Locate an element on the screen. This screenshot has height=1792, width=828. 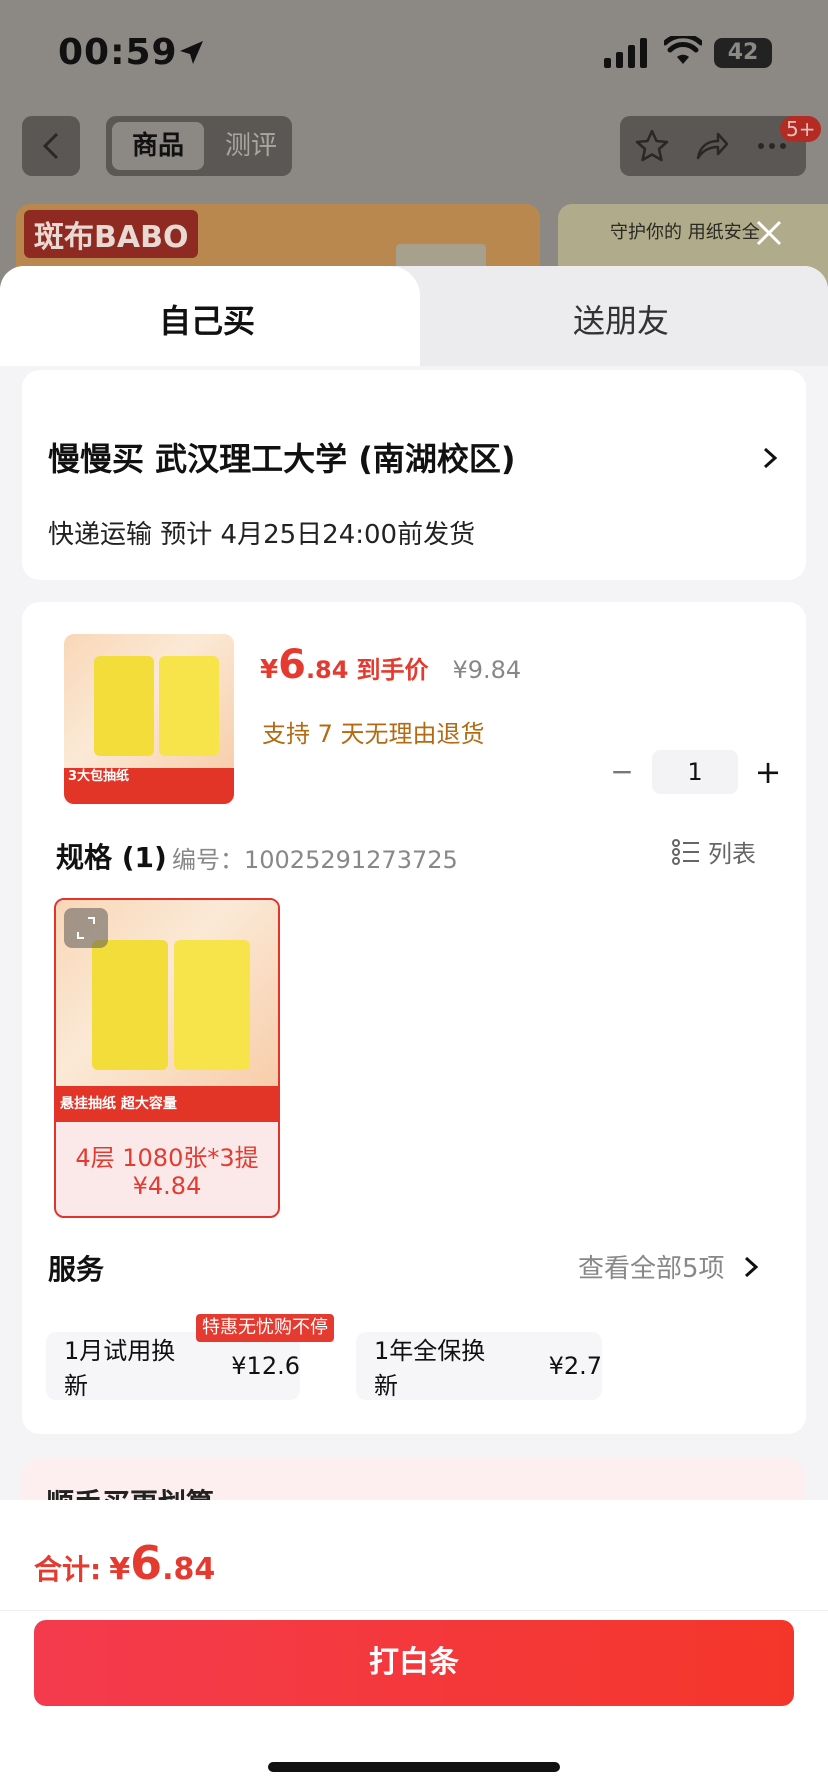
sheet-tabs: 自己买 送朋友 is located at coordinates (414, 316).